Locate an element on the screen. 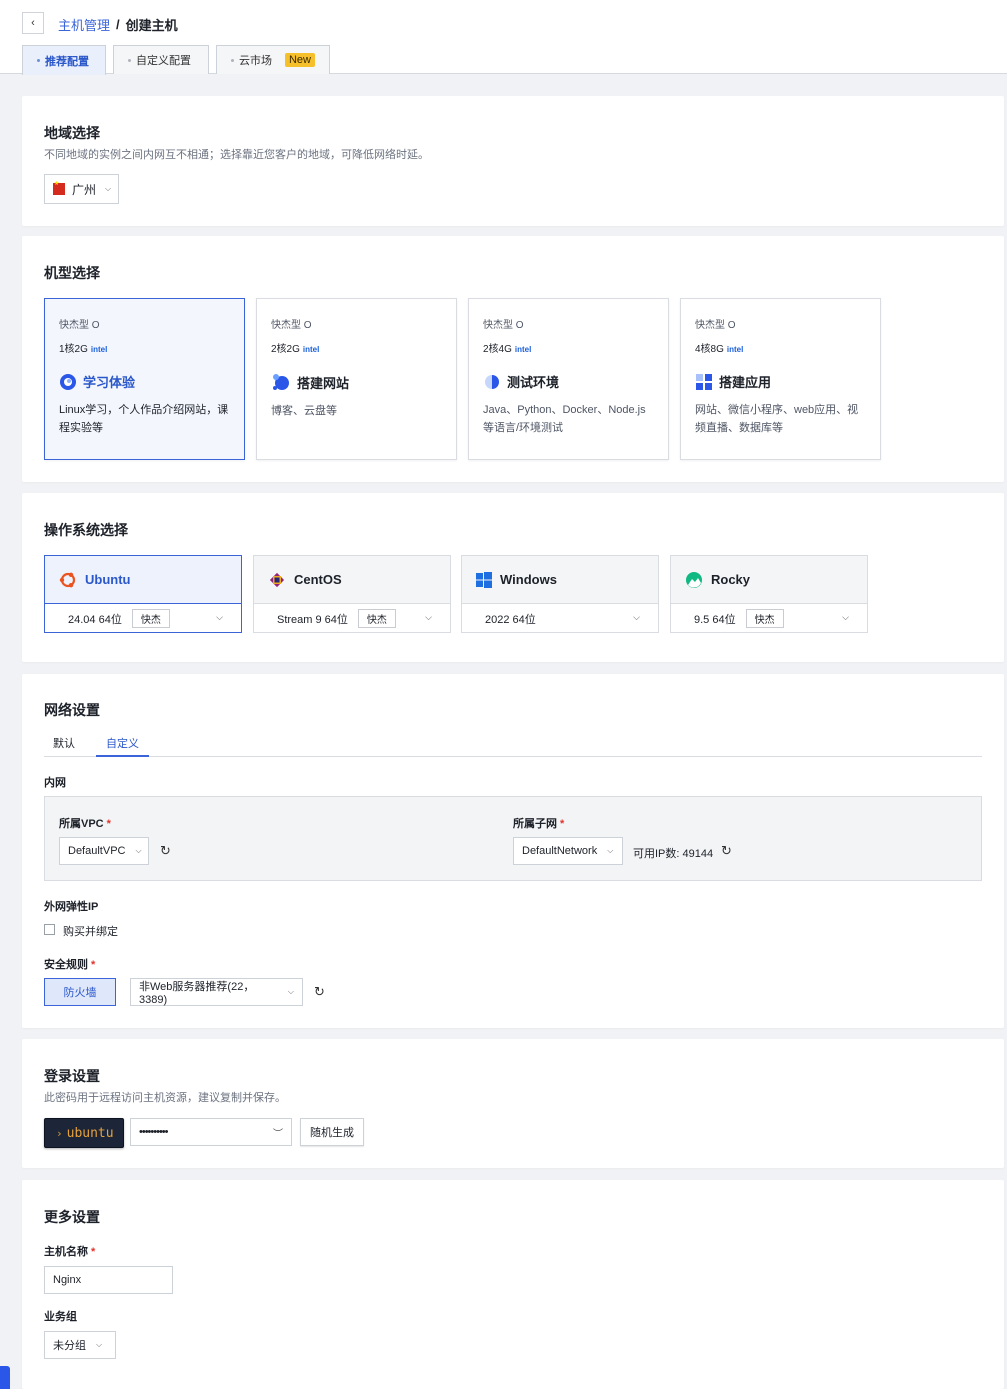 This screenshot has width=1007, height=1389. testing-icon is located at coordinates (492, 381).